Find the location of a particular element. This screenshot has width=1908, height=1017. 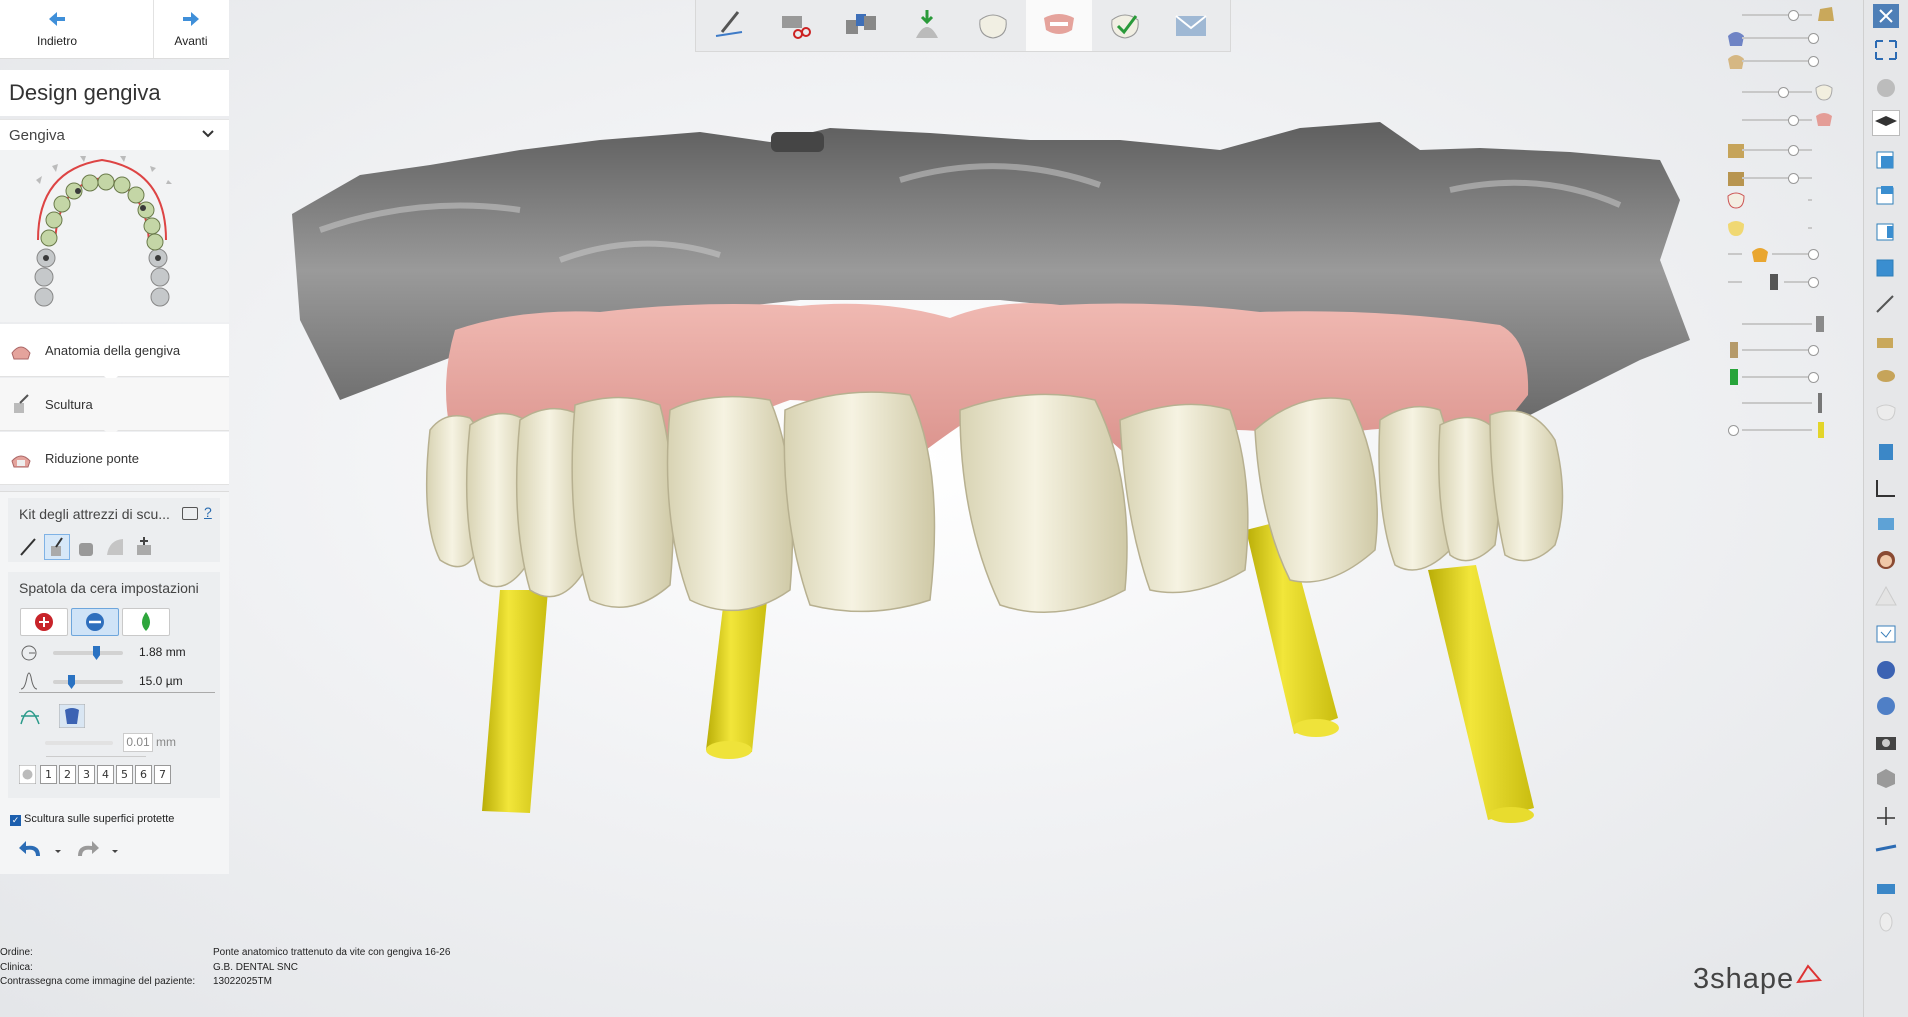

workflow-toolbar is located at coordinates (963, 26).